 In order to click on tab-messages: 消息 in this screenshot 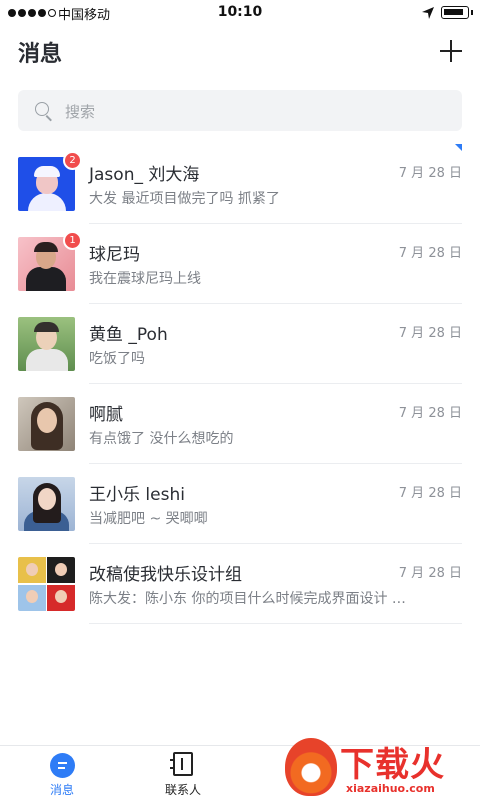, I will do `click(62, 773)`.